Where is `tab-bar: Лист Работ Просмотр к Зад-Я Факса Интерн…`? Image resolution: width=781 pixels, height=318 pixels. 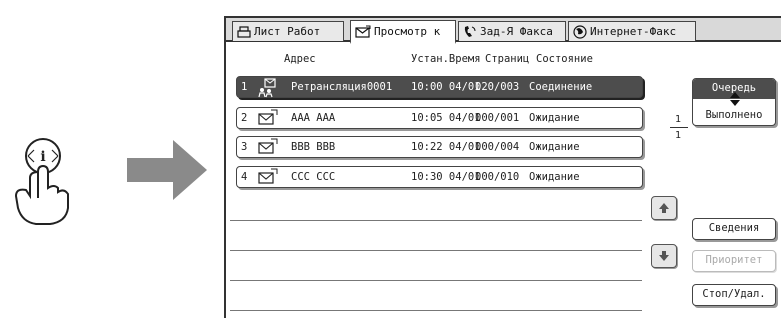 tab-bar: Лист Работ Просмотр к Зад-Я Факса Интерн… is located at coordinates (502, 30).